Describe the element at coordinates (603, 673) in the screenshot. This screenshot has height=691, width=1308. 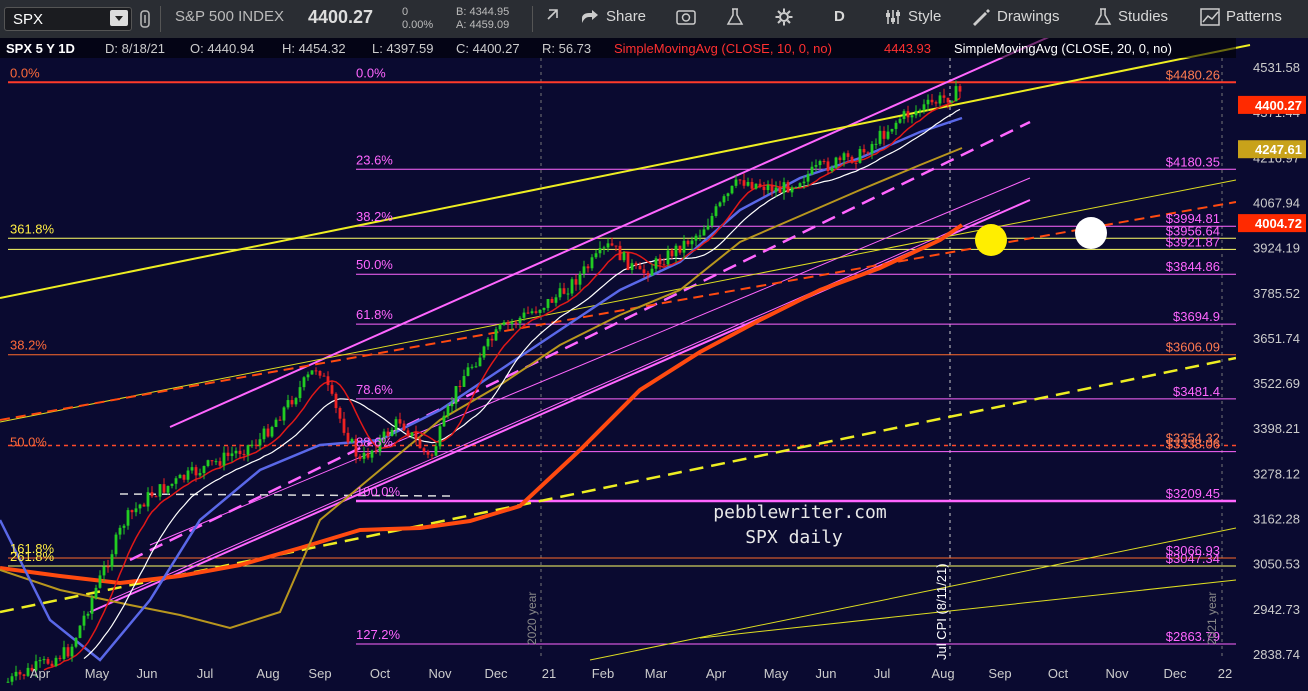
I see `x-tick-label: Feb` at that location.